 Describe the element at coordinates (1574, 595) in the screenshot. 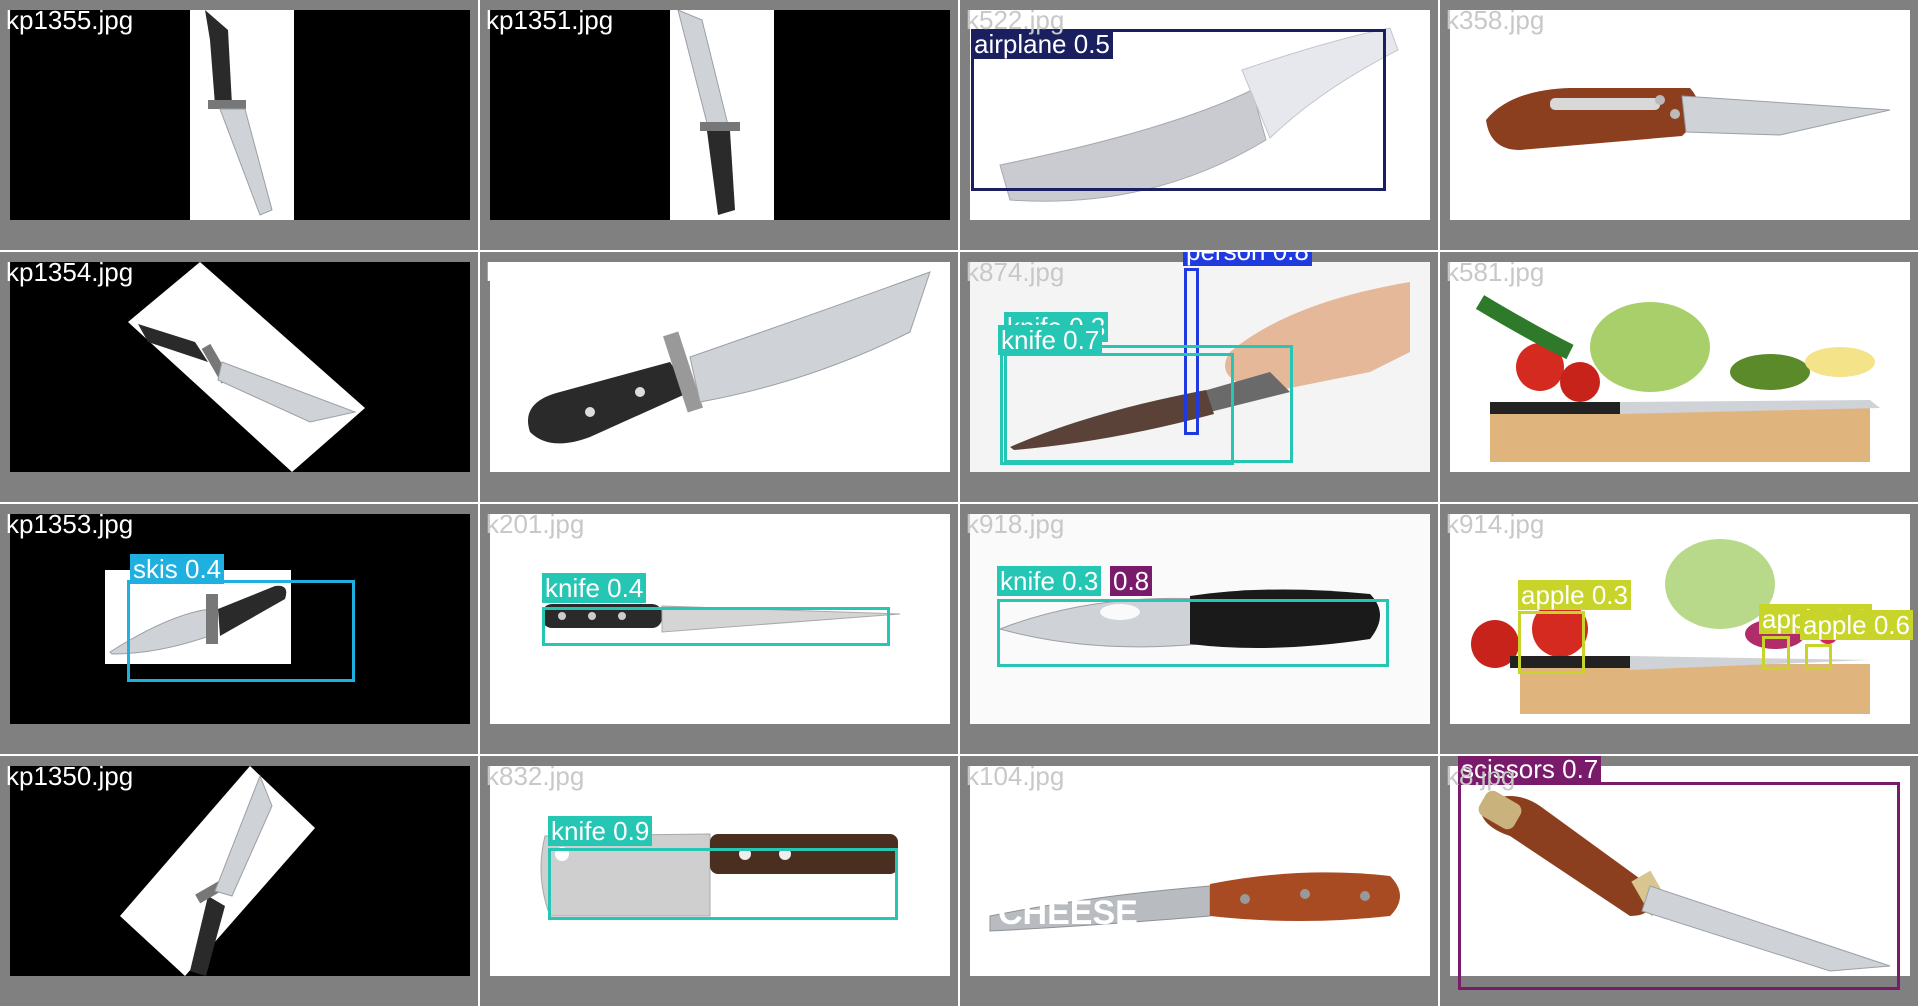

I see `detection-label: apple 0.3` at that location.